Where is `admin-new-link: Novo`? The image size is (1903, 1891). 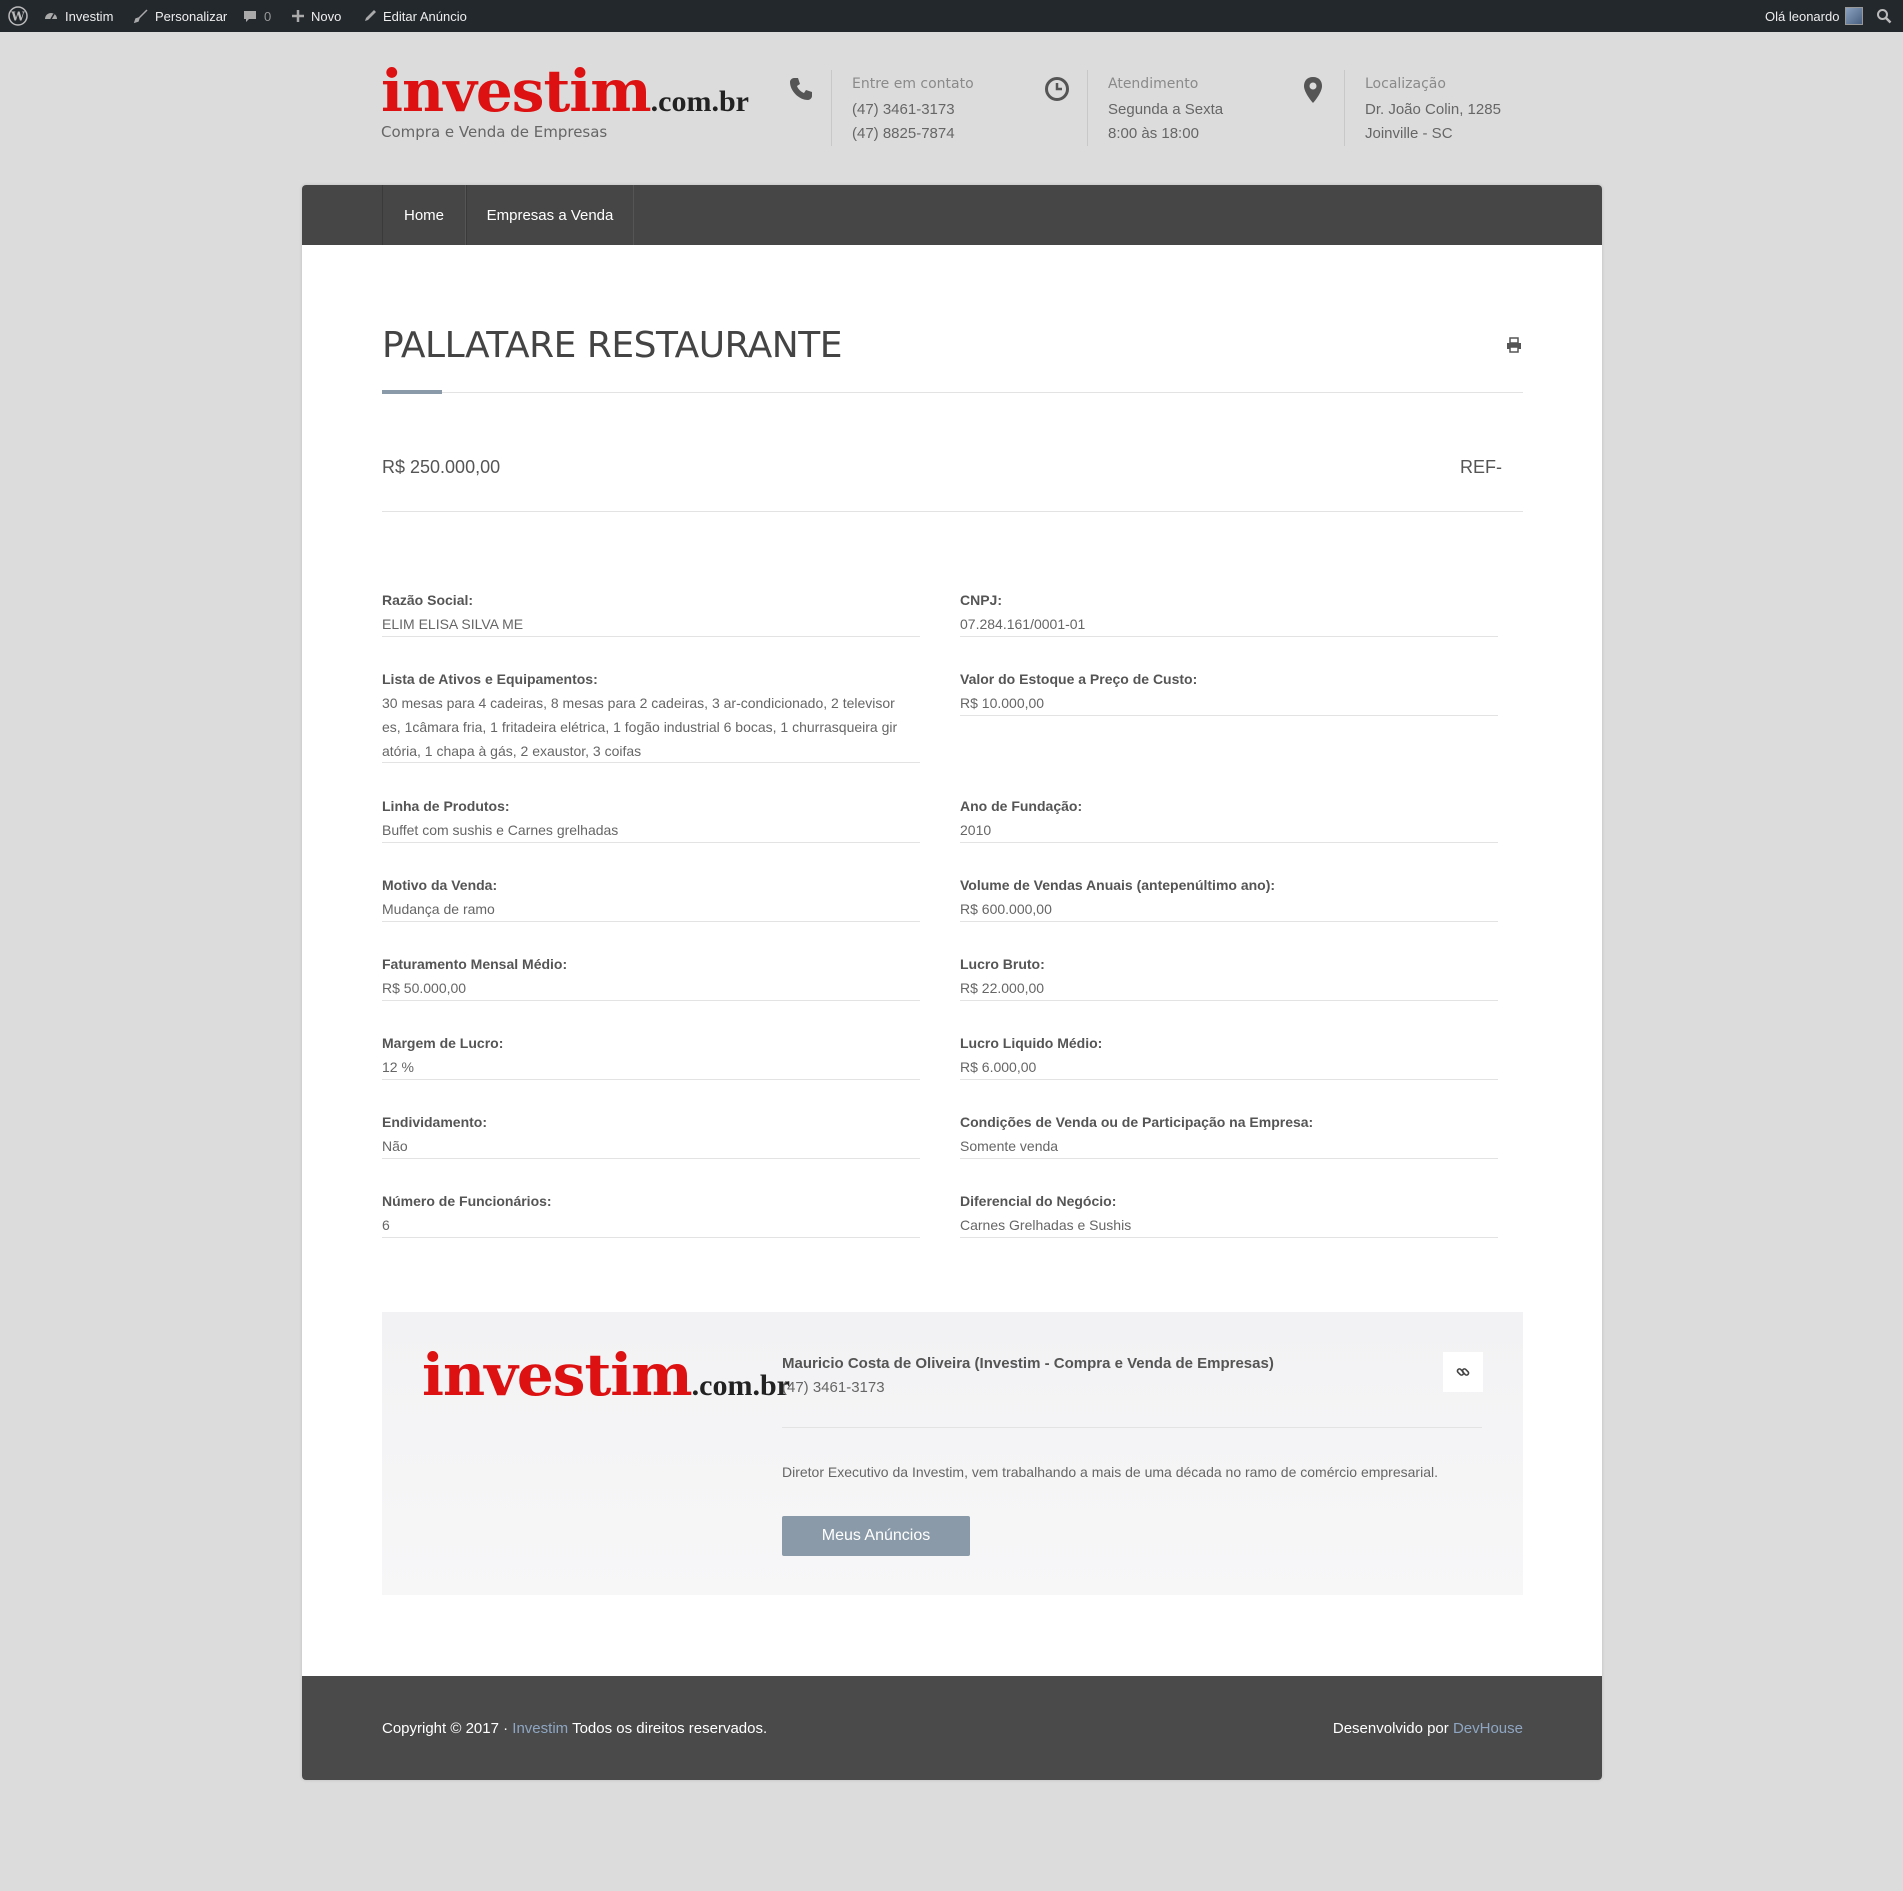
admin-new-link: Novo is located at coordinates (316, 16).